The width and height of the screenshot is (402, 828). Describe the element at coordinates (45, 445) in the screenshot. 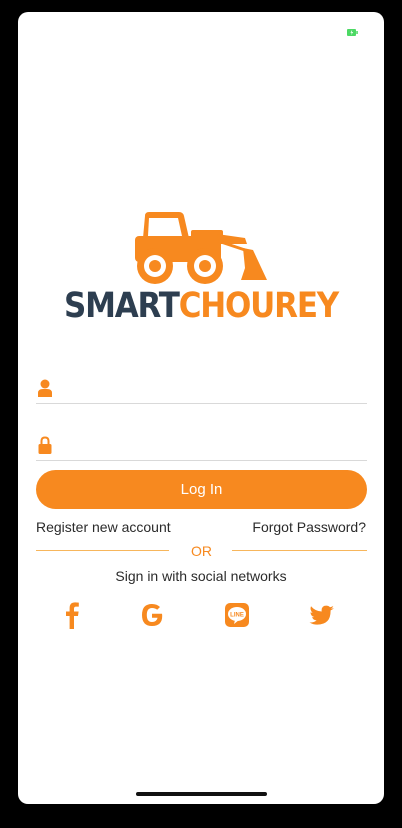

I see `lock-icon` at that location.